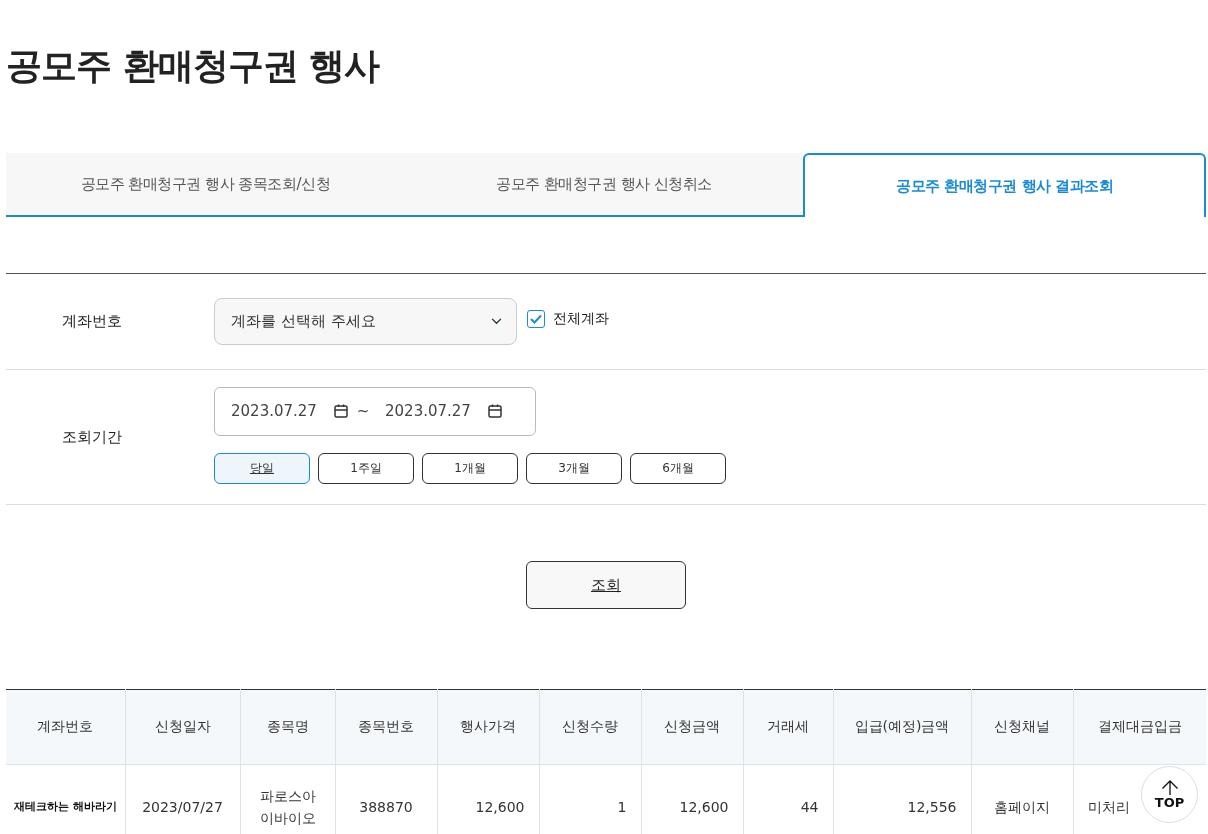 Image resolution: width=1208 pixels, height=834 pixels. Describe the element at coordinates (182, 727) in the screenshot. I see `column-header: 신청일자` at that location.